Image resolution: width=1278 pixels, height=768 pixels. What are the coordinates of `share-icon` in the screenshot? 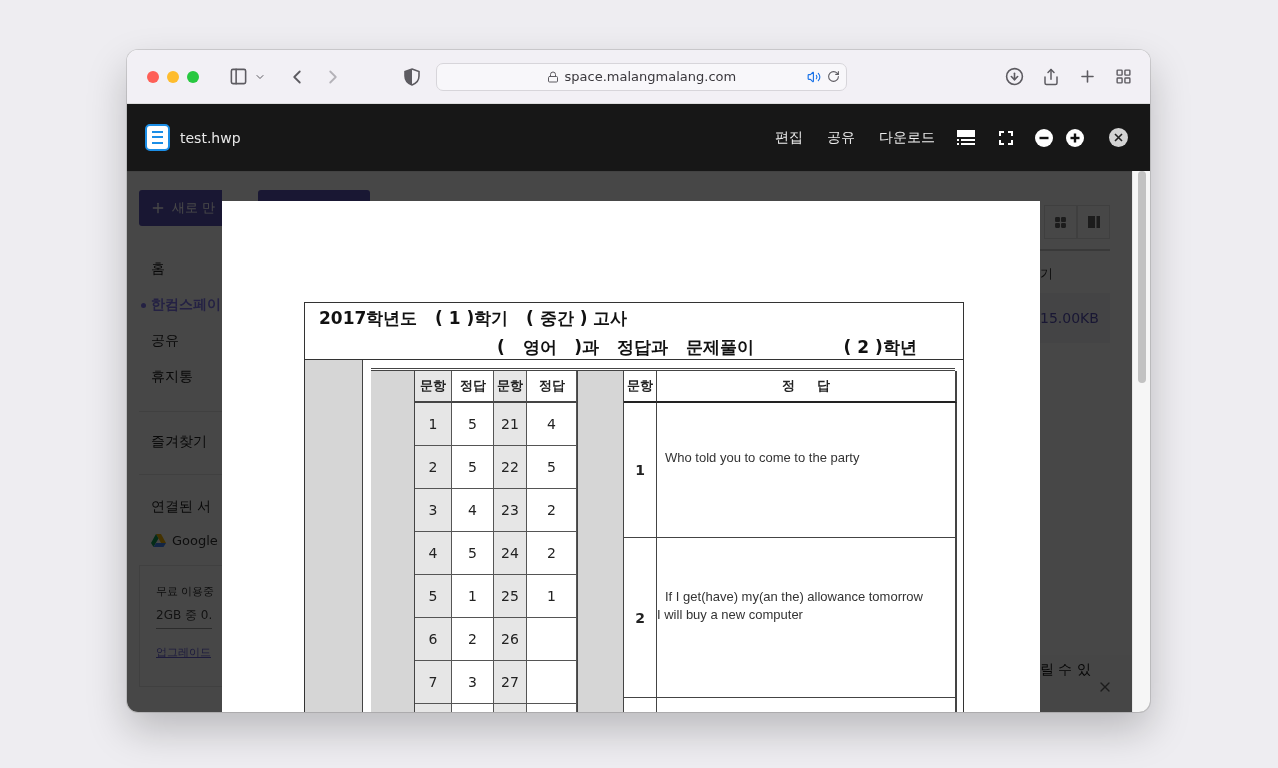 It's located at (1051, 76).